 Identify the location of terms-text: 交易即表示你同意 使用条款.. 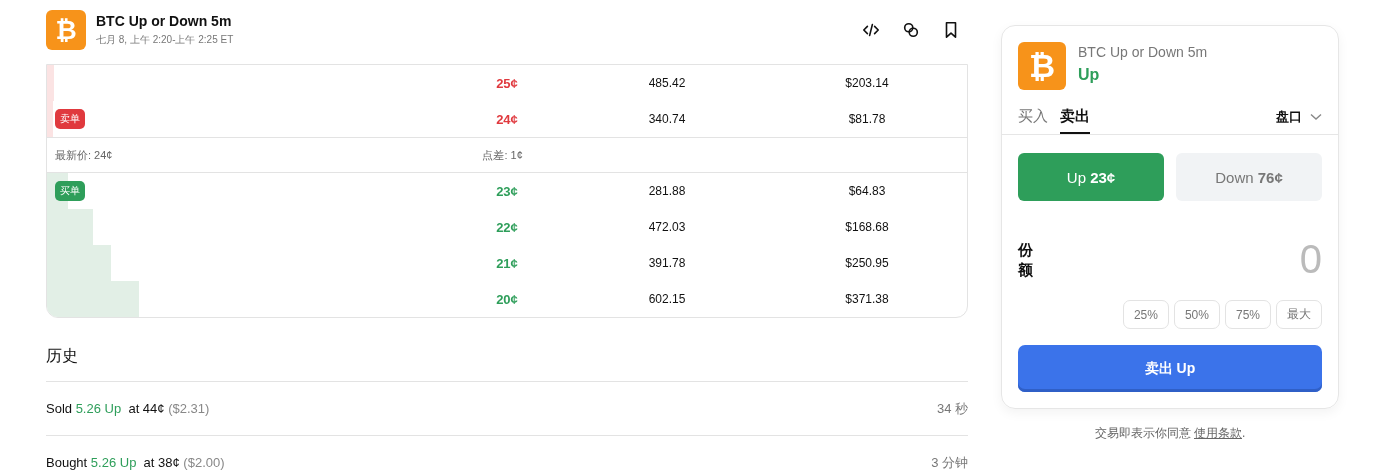
(1170, 433).